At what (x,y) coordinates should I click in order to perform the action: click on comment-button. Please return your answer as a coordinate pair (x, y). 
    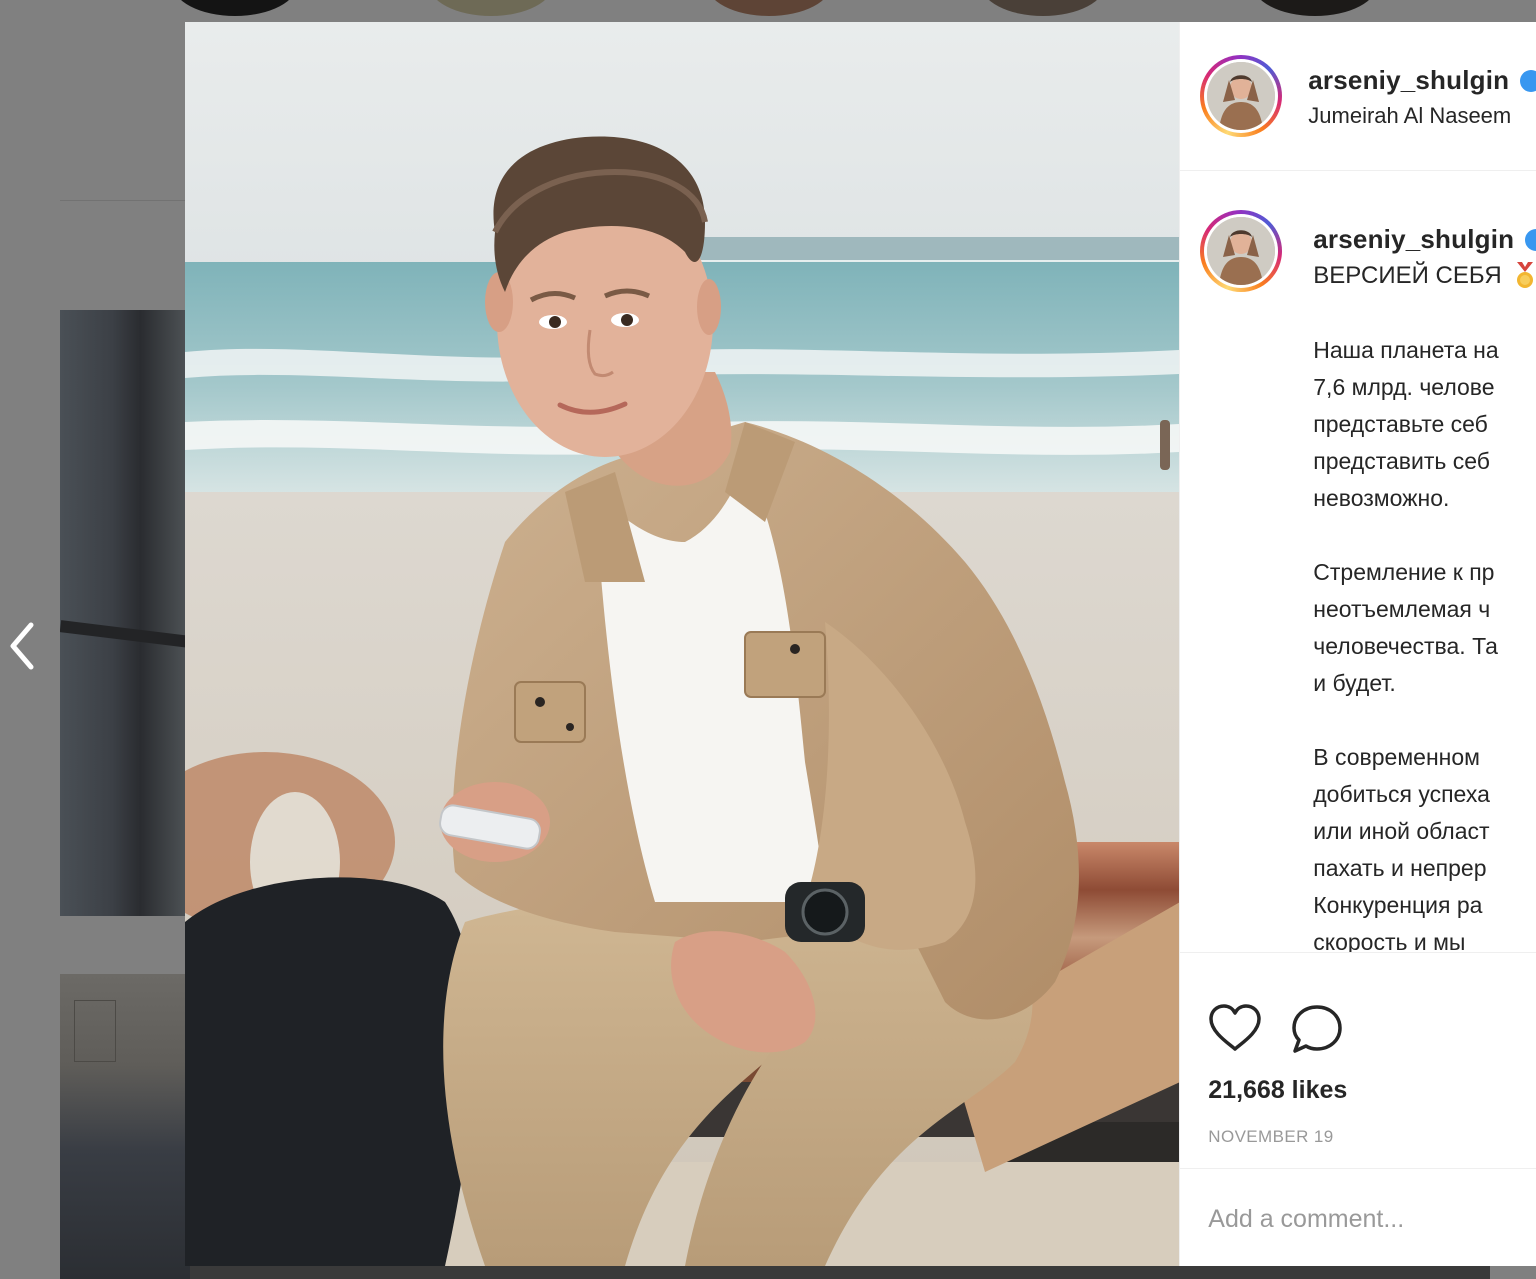
    Looking at the image, I should click on (1317, 1031).